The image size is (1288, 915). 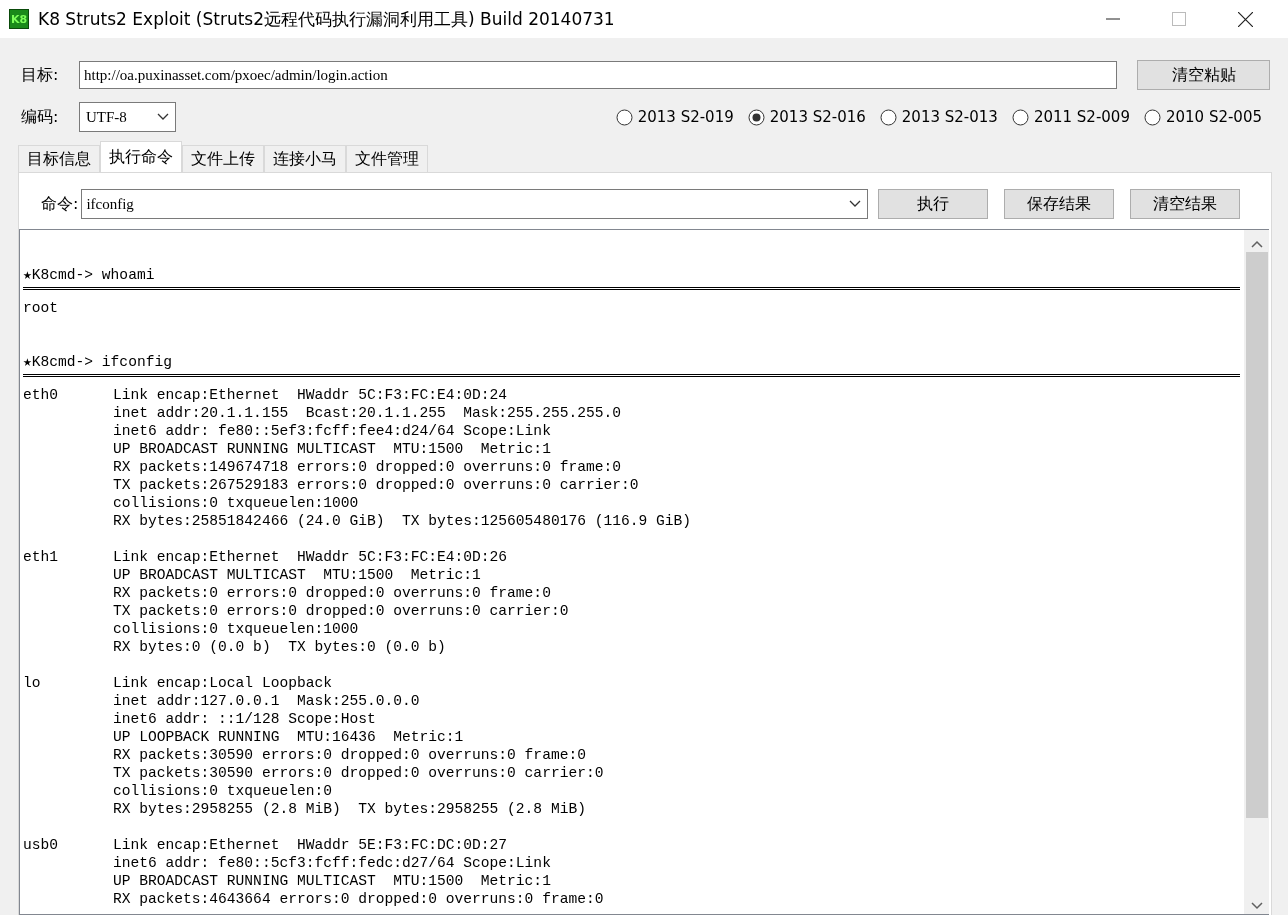 I want to click on interface-name: eth1, so click(x=41, y=557).